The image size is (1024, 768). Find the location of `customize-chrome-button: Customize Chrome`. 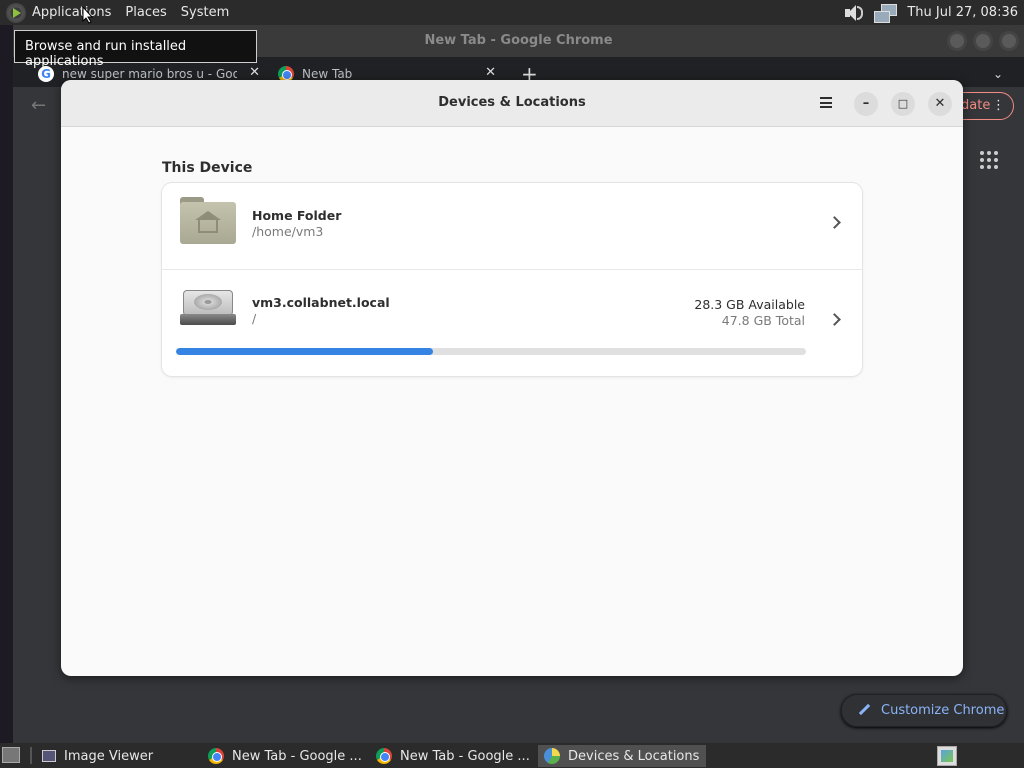

customize-chrome-button: Customize Chrome is located at coordinates (924, 710).